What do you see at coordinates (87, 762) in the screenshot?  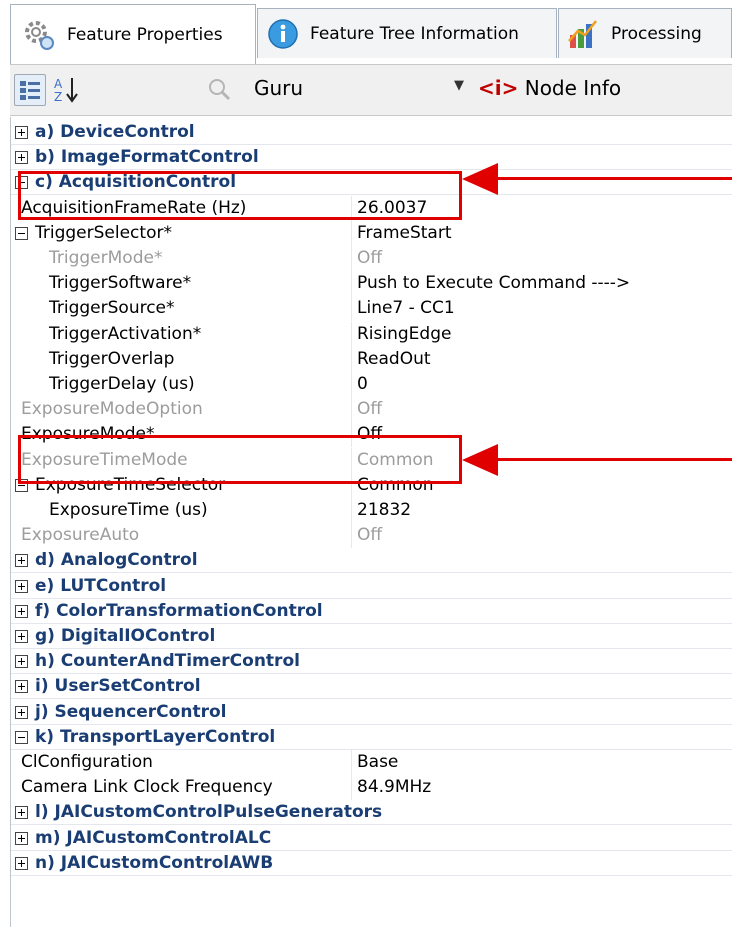 I see `property-name: ClConfiguration` at bounding box center [87, 762].